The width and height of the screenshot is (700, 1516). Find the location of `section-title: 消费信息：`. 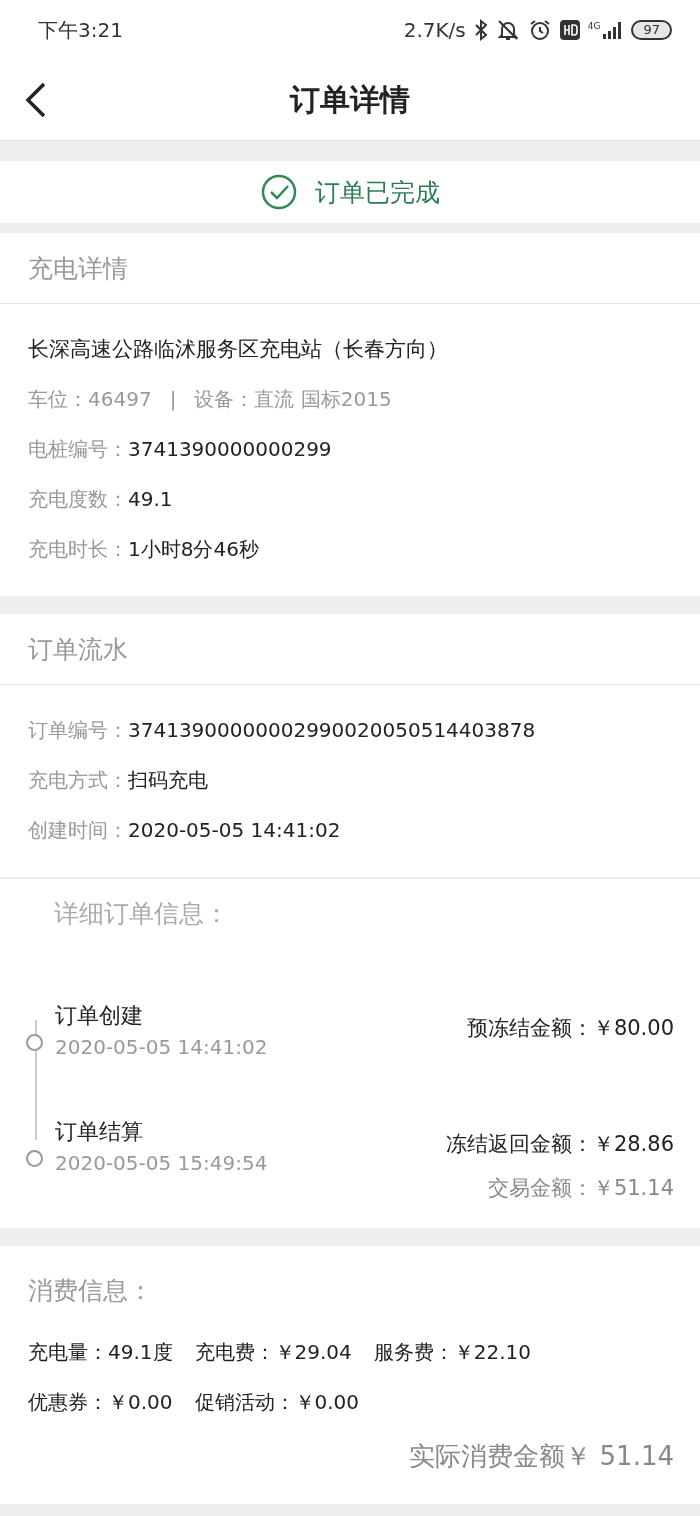

section-title: 消费信息： is located at coordinates (91, 1291).